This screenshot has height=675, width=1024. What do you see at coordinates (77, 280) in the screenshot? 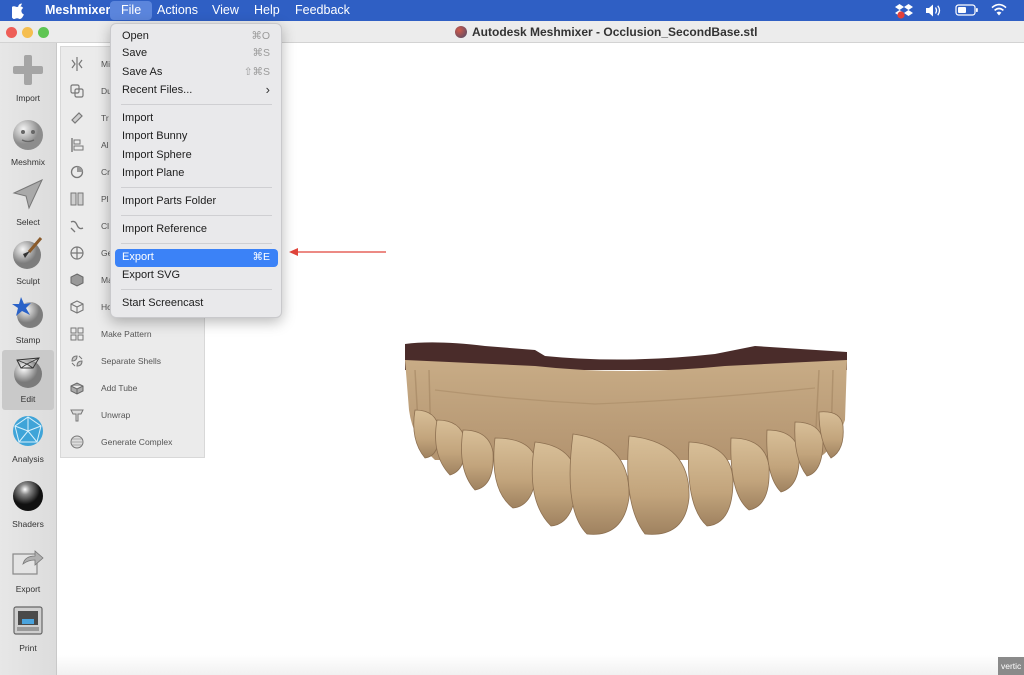
I see `make-solid-icon` at bounding box center [77, 280].